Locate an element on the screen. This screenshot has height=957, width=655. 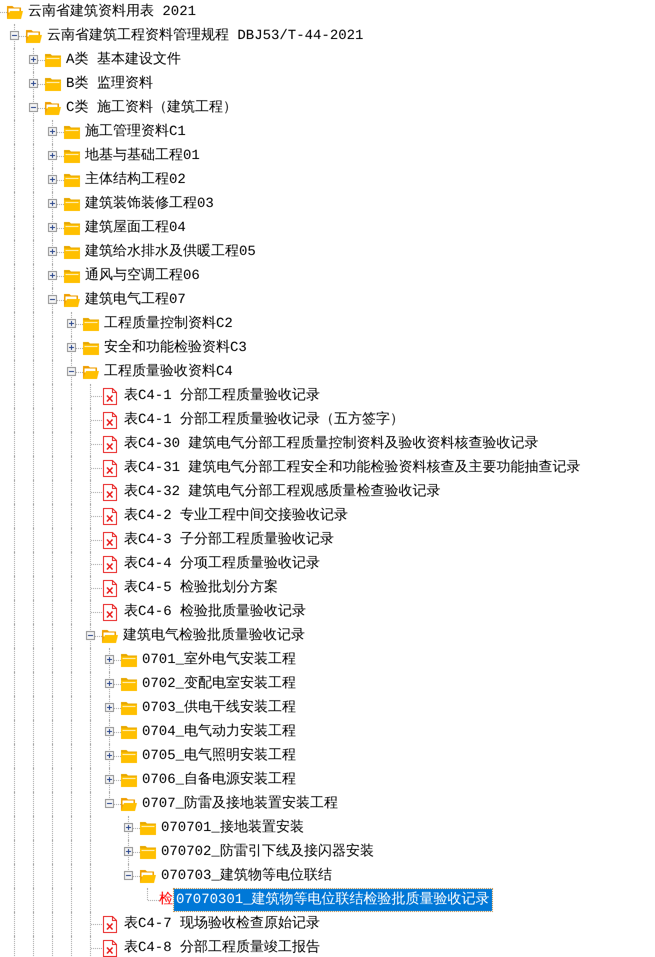
tree-item: 建筑电气工程07 is located at coordinates (135, 300).